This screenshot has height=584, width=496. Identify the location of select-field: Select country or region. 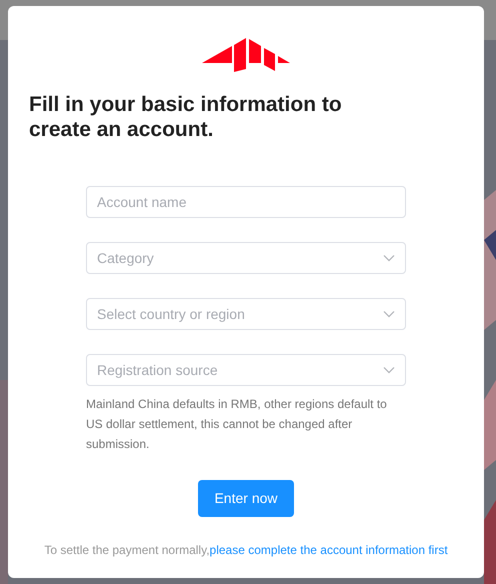
(246, 314).